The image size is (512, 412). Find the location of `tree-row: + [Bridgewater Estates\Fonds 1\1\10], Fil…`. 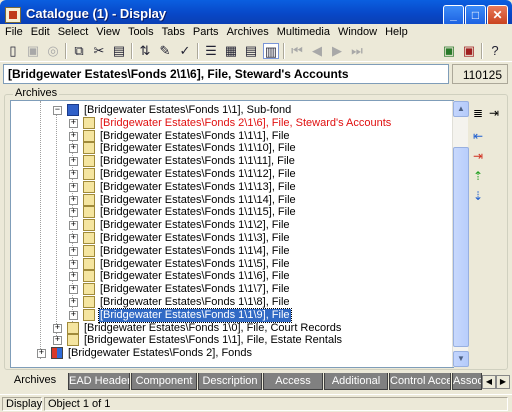

tree-row: + [Bridgewater Estates\Fonds 1\1\10], Fil… is located at coordinates (231, 148).